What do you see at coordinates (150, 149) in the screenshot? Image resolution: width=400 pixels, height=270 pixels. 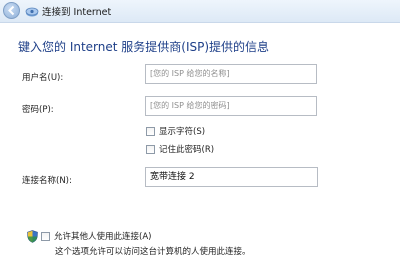 I see `remember-password-checkbox` at bounding box center [150, 149].